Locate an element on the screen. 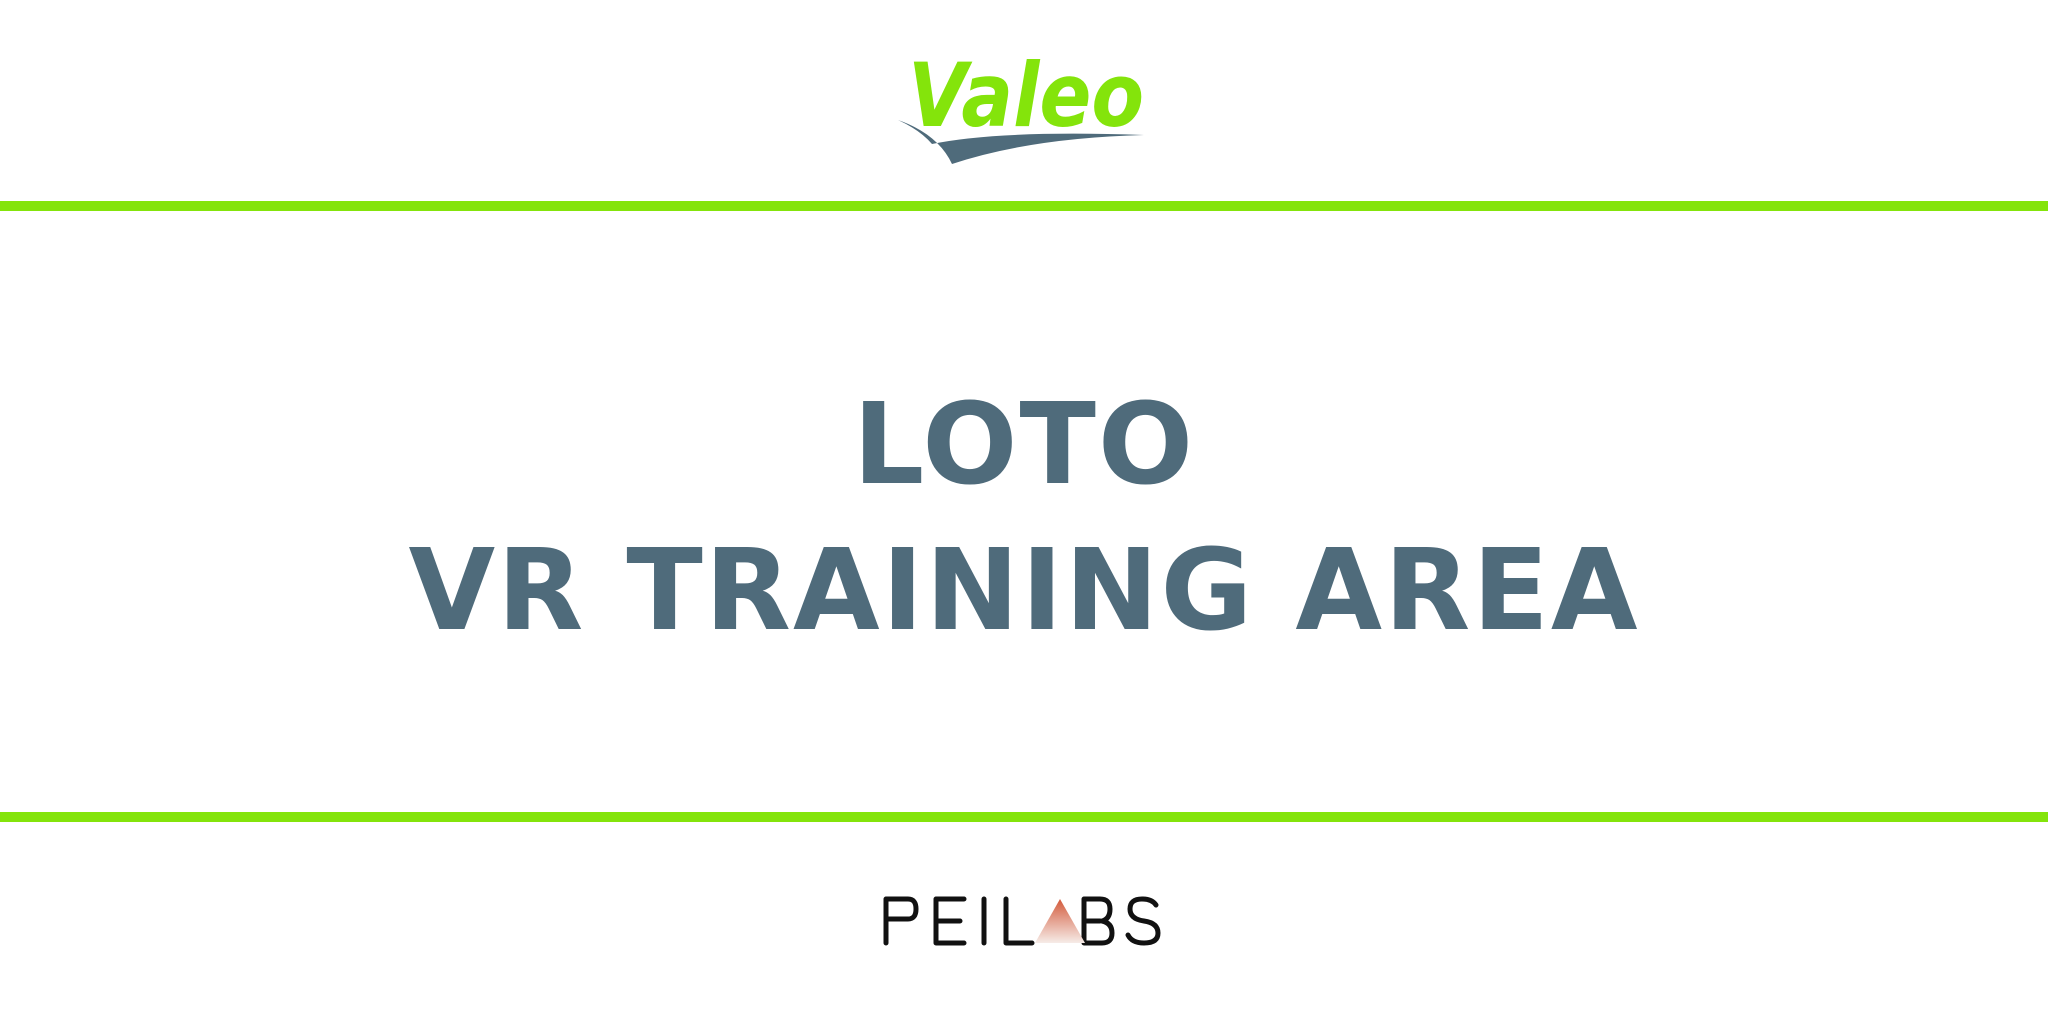 Image resolution: width=2048 pixels, height=1024 pixels. valeo-logo-icon: Valeo is located at coordinates (1021, 106).